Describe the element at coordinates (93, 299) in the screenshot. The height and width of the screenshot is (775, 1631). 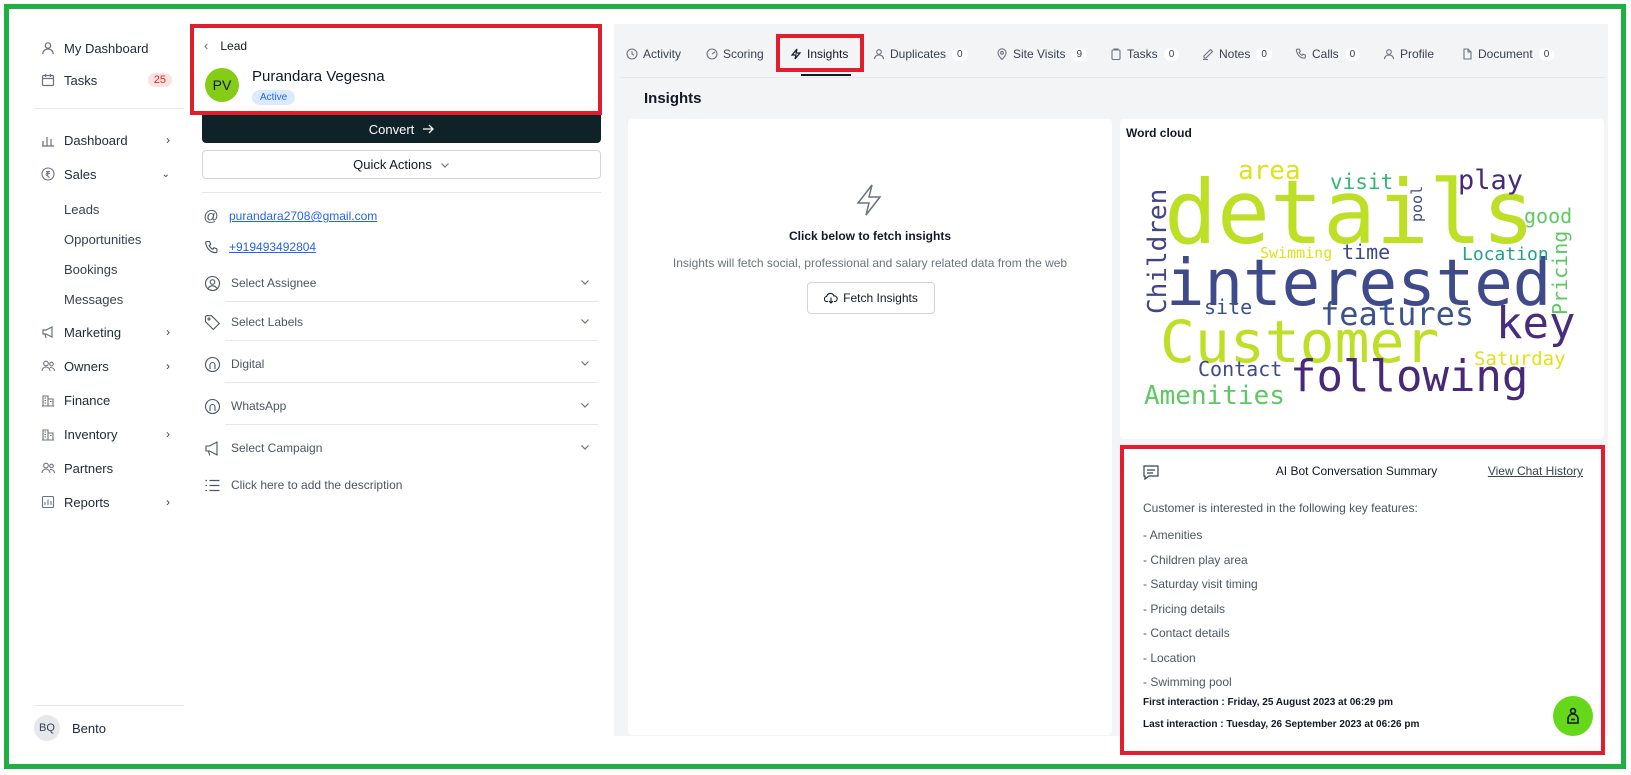
I see `sidebar-subitem-messages: Messages` at that location.